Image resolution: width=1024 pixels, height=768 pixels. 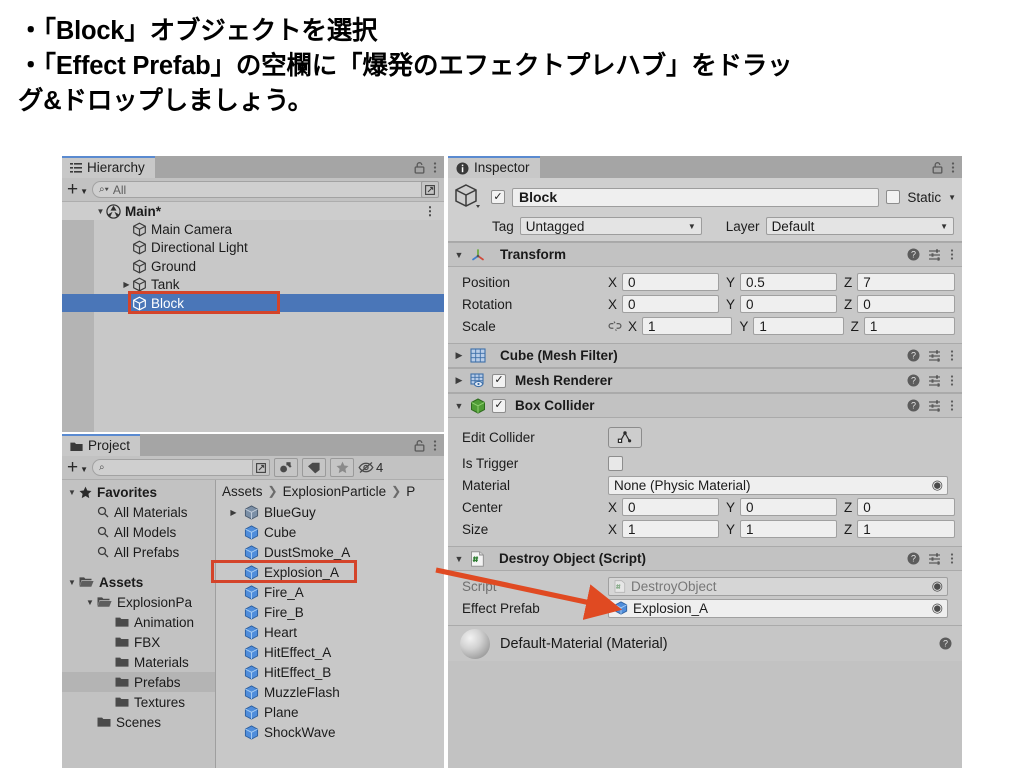 I want to click on project-tree-item-prefabs: Prefabs, so click(x=138, y=682).